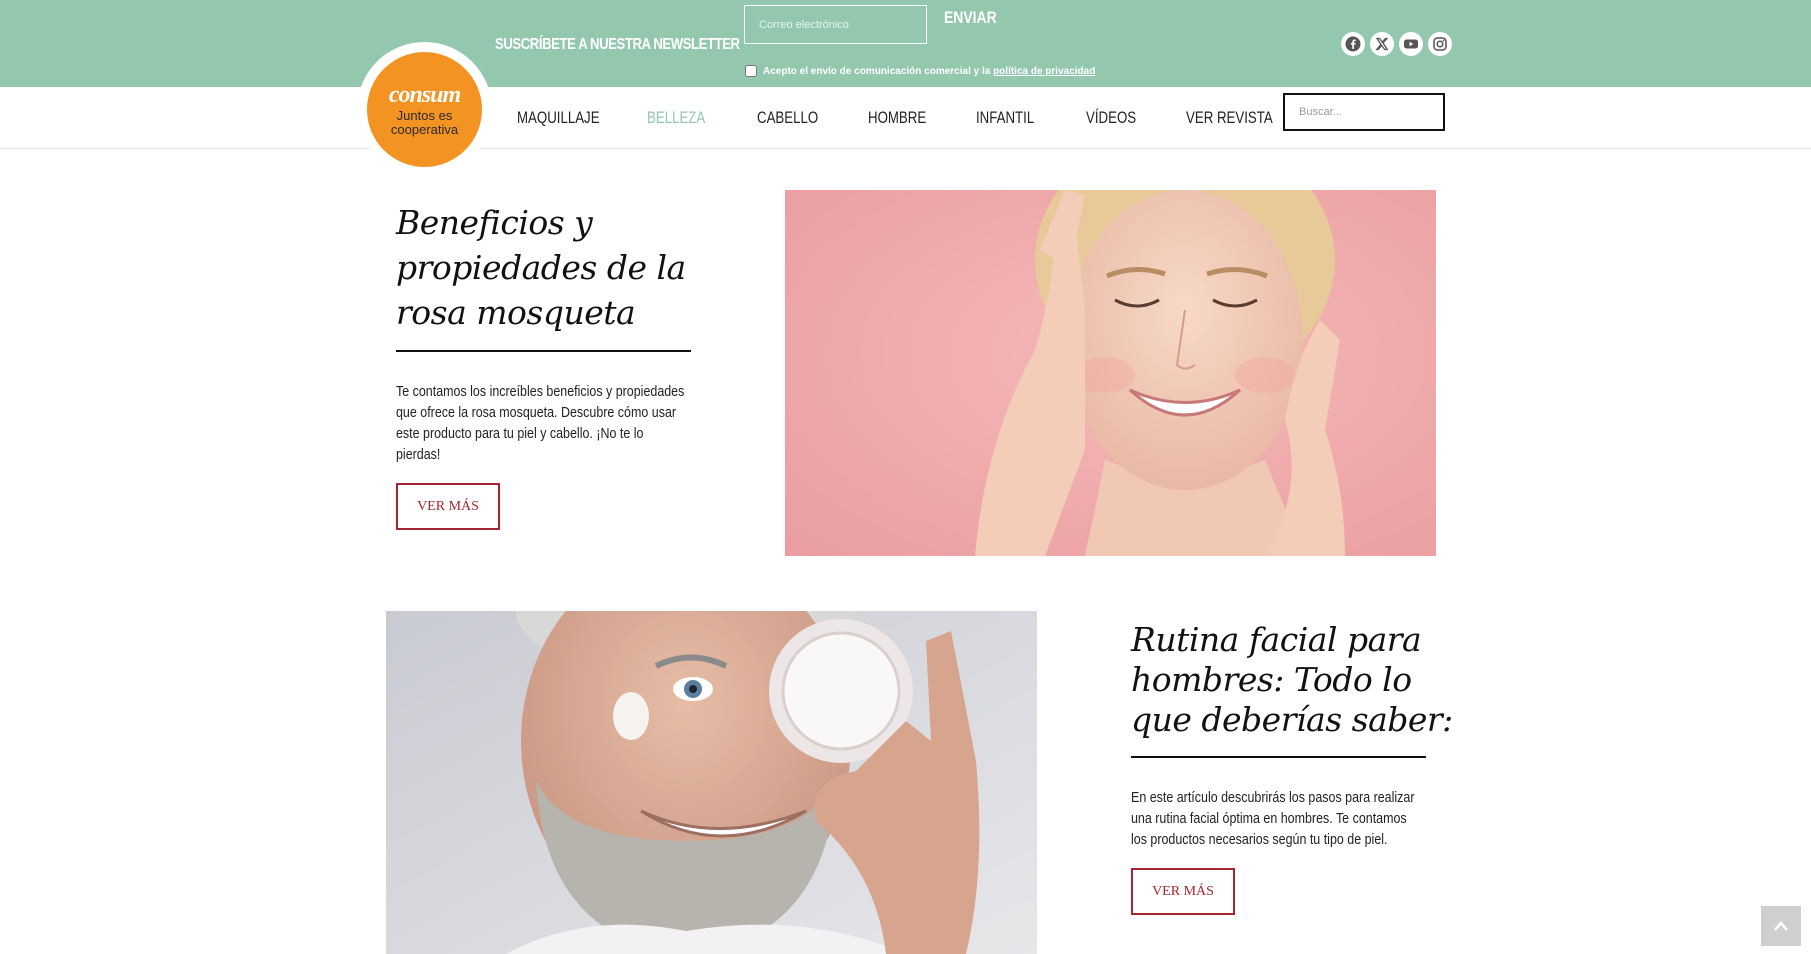 This screenshot has width=1811, height=954. I want to click on nav-item-maquillaje: MAQUILLAJE, so click(558, 118).